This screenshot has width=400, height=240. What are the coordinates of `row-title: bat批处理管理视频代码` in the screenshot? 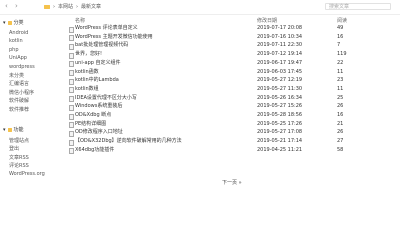 It's located at (101, 45).